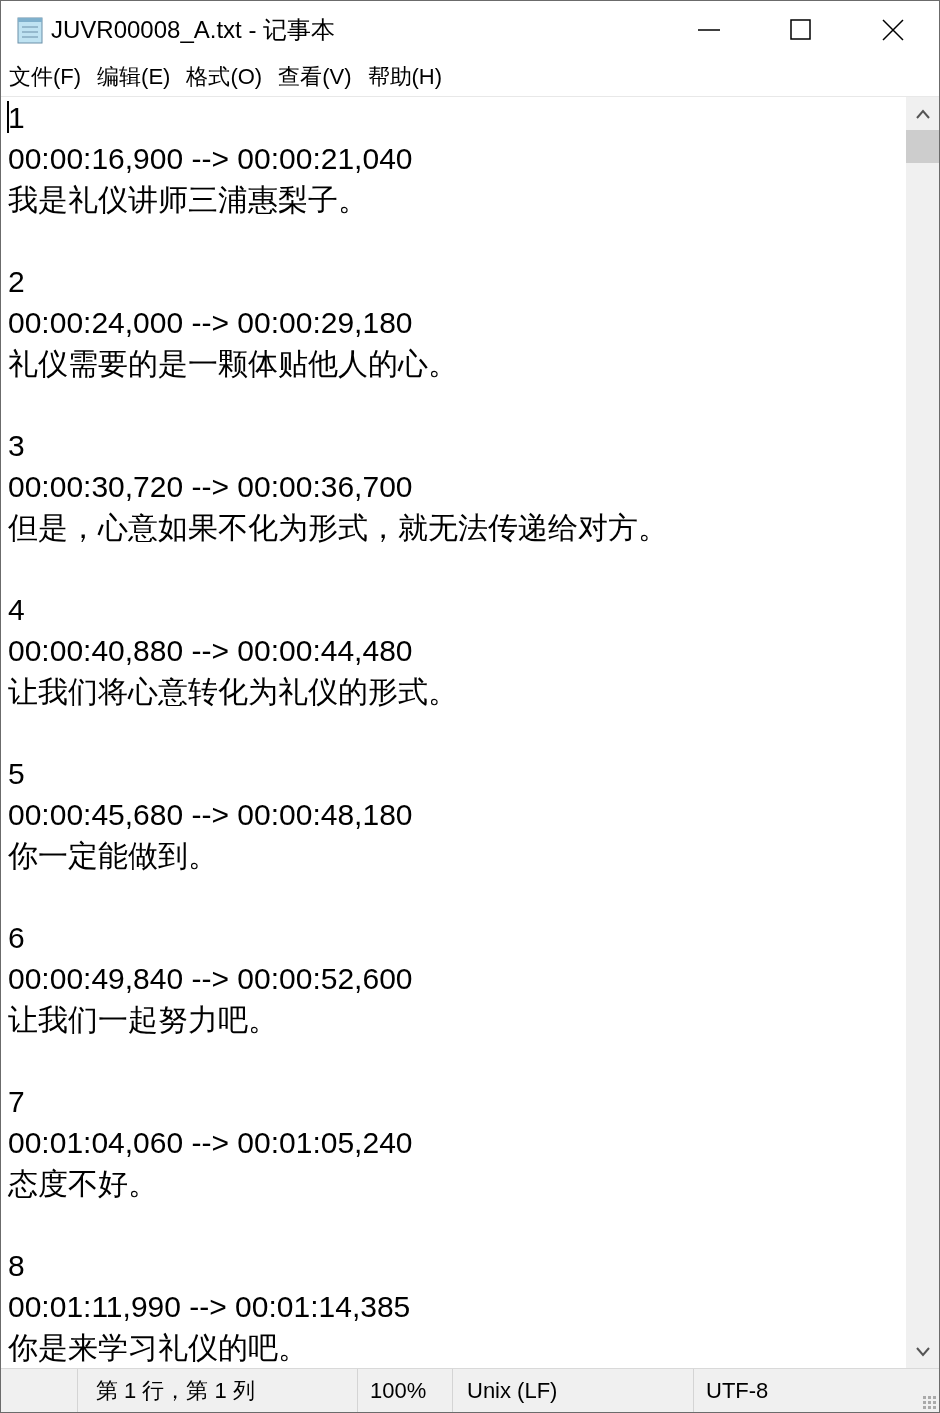 The image size is (940, 1413). Describe the element at coordinates (211, 651) in the screenshot. I see `subtitle-timing: 00:00:40,880 --> 00:00:44,480` at that location.